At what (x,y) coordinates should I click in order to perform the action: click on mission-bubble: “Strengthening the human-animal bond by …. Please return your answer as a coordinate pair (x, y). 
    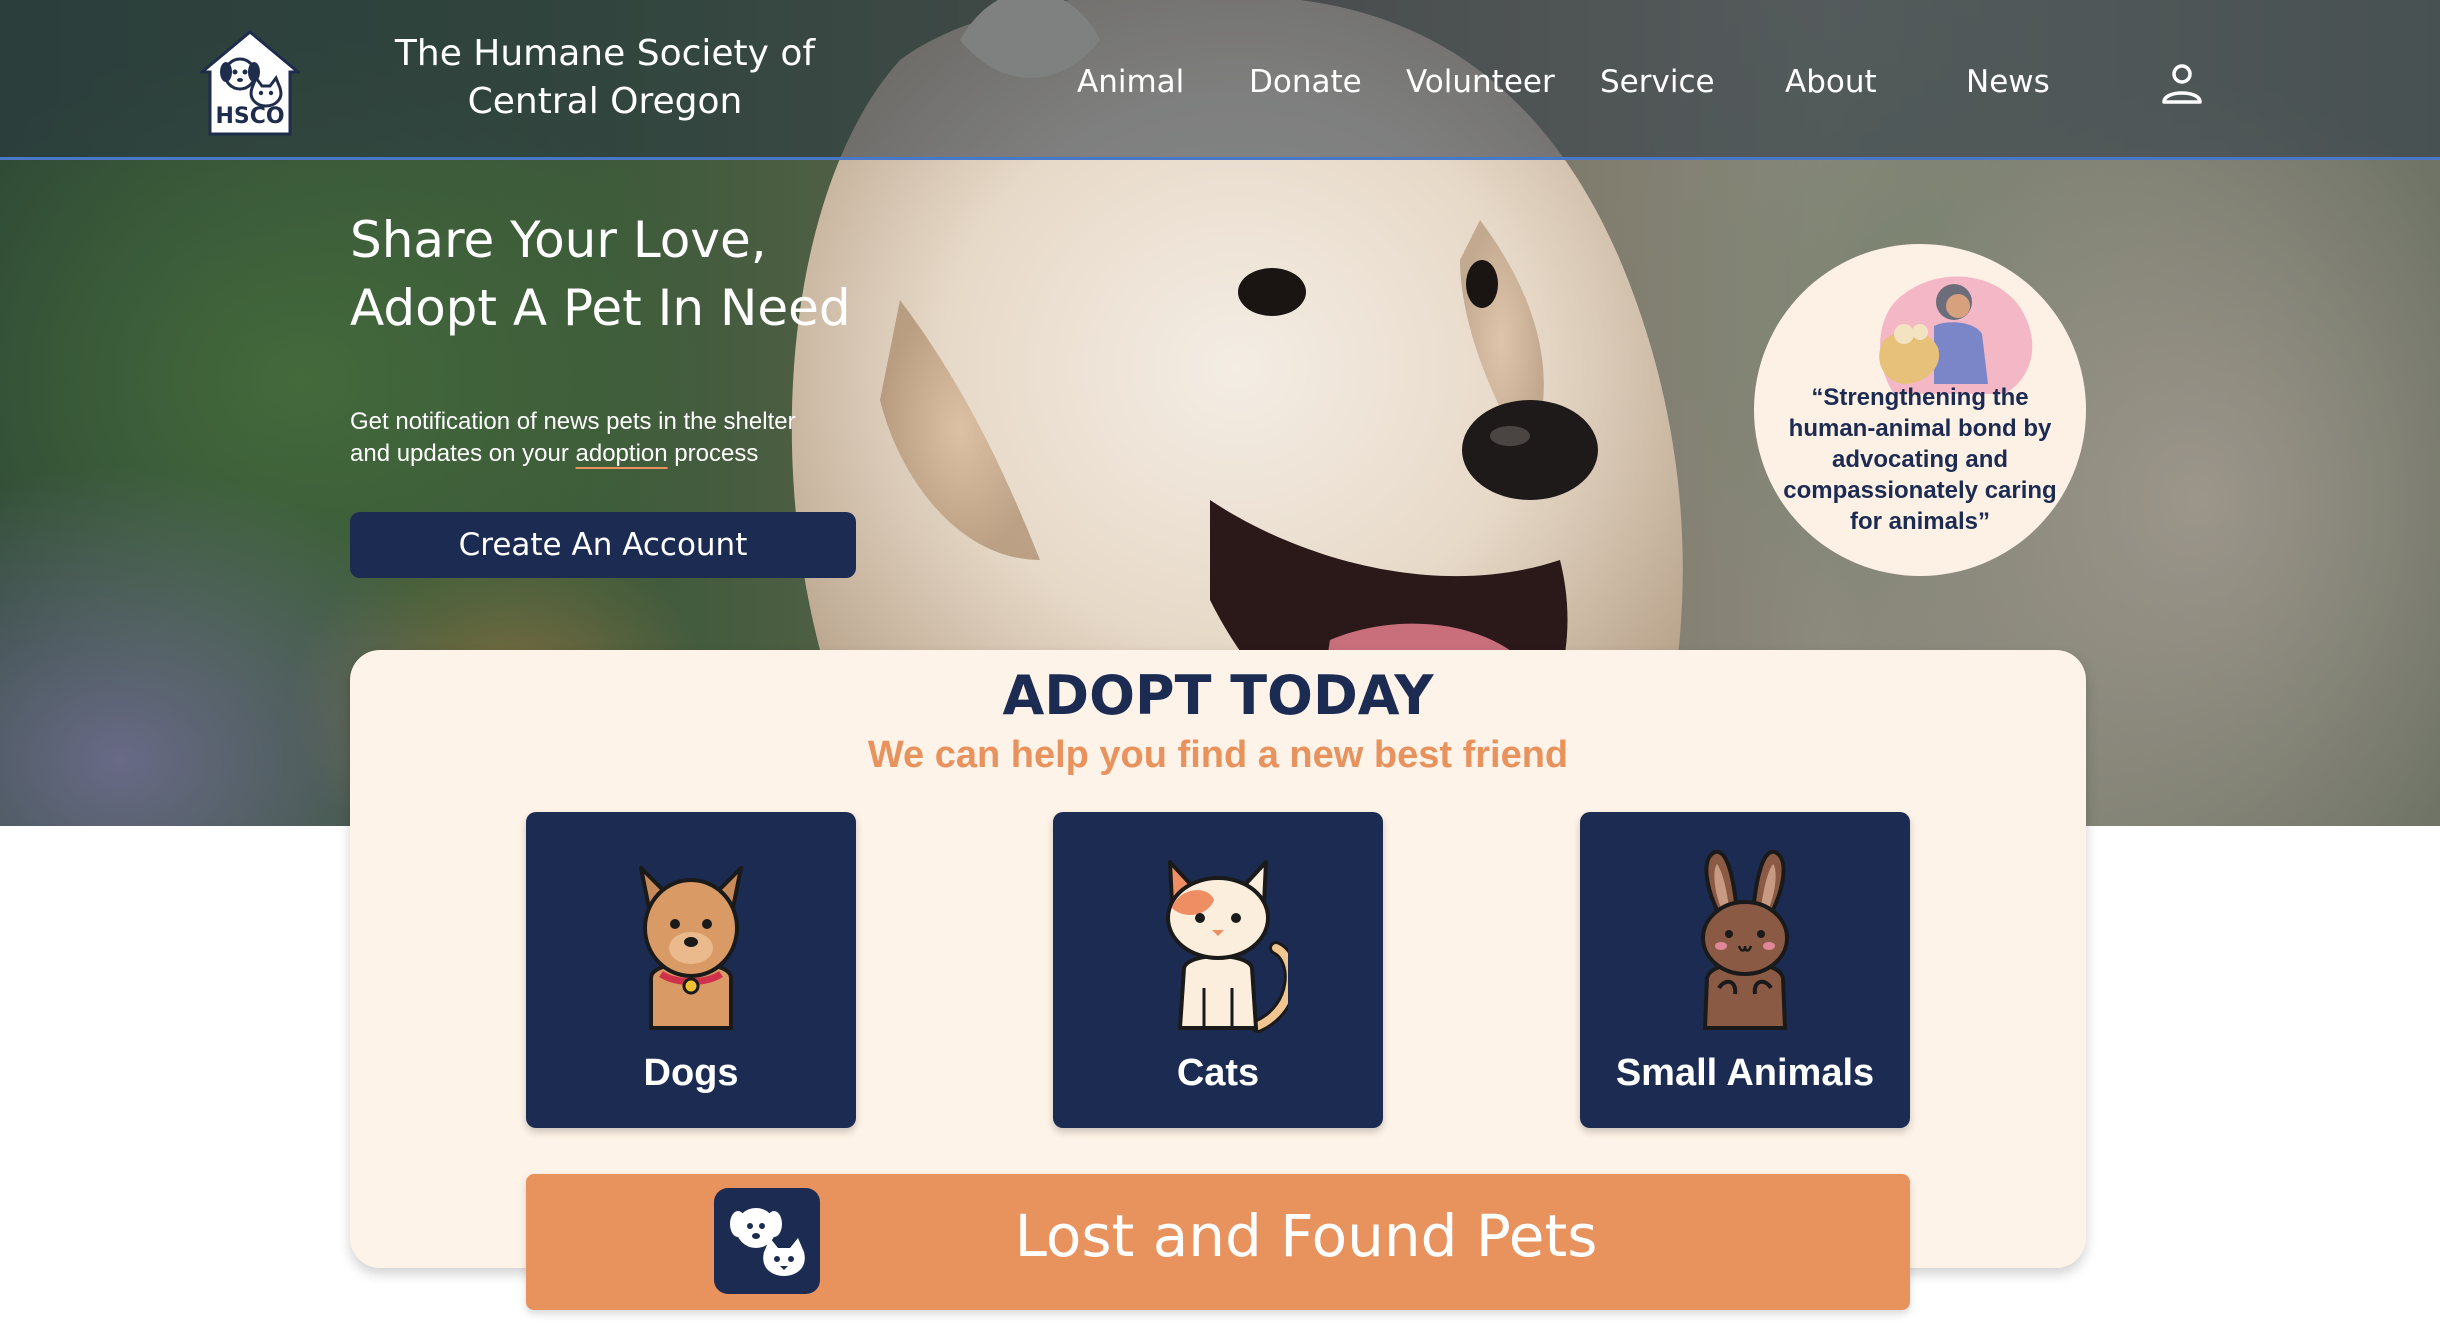
    Looking at the image, I should click on (1920, 410).